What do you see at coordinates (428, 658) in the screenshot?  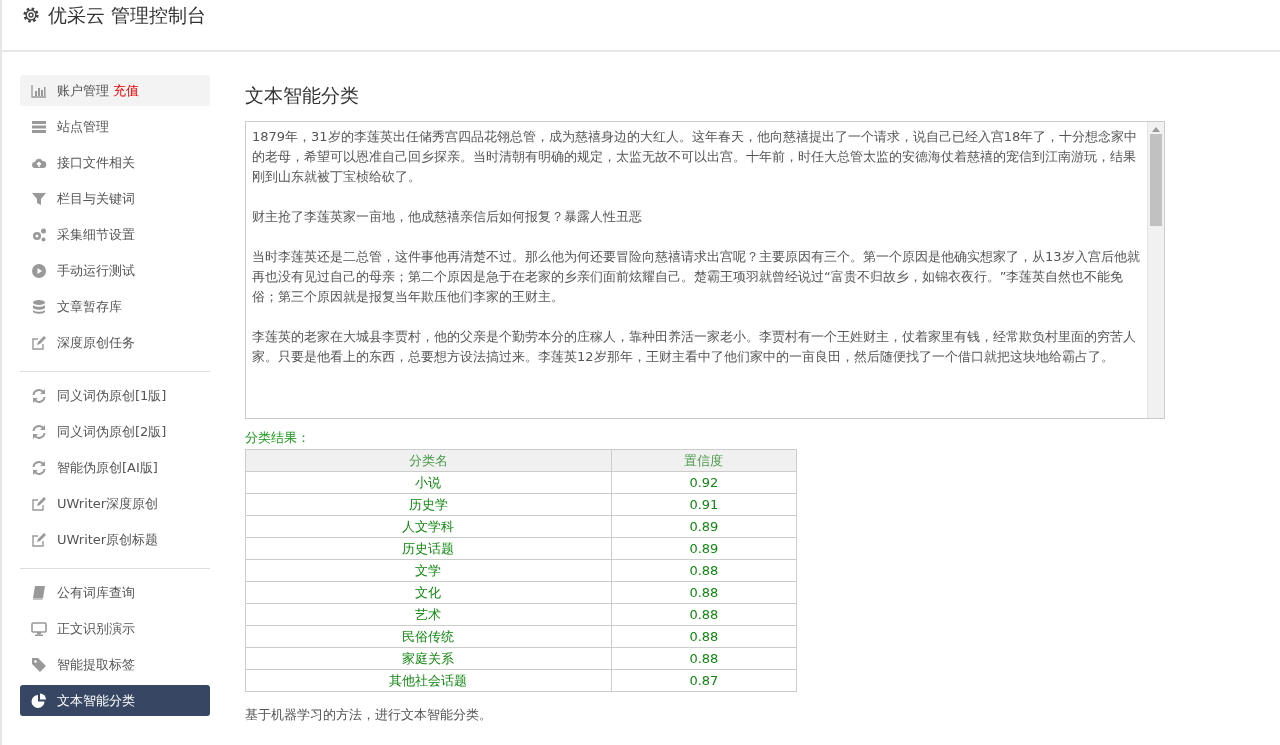 I see `table-cell: 家庭关系` at bounding box center [428, 658].